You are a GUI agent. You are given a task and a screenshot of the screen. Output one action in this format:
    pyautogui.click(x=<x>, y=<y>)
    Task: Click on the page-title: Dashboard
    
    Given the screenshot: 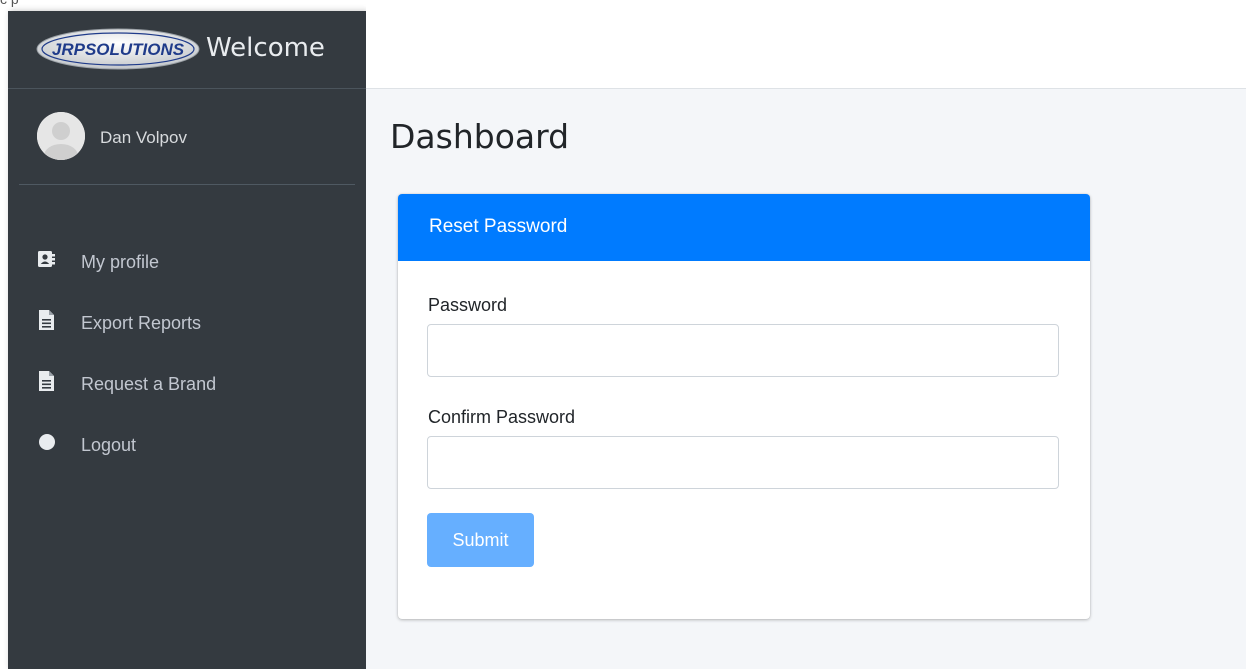 What is the action you would take?
    pyautogui.click(x=480, y=136)
    